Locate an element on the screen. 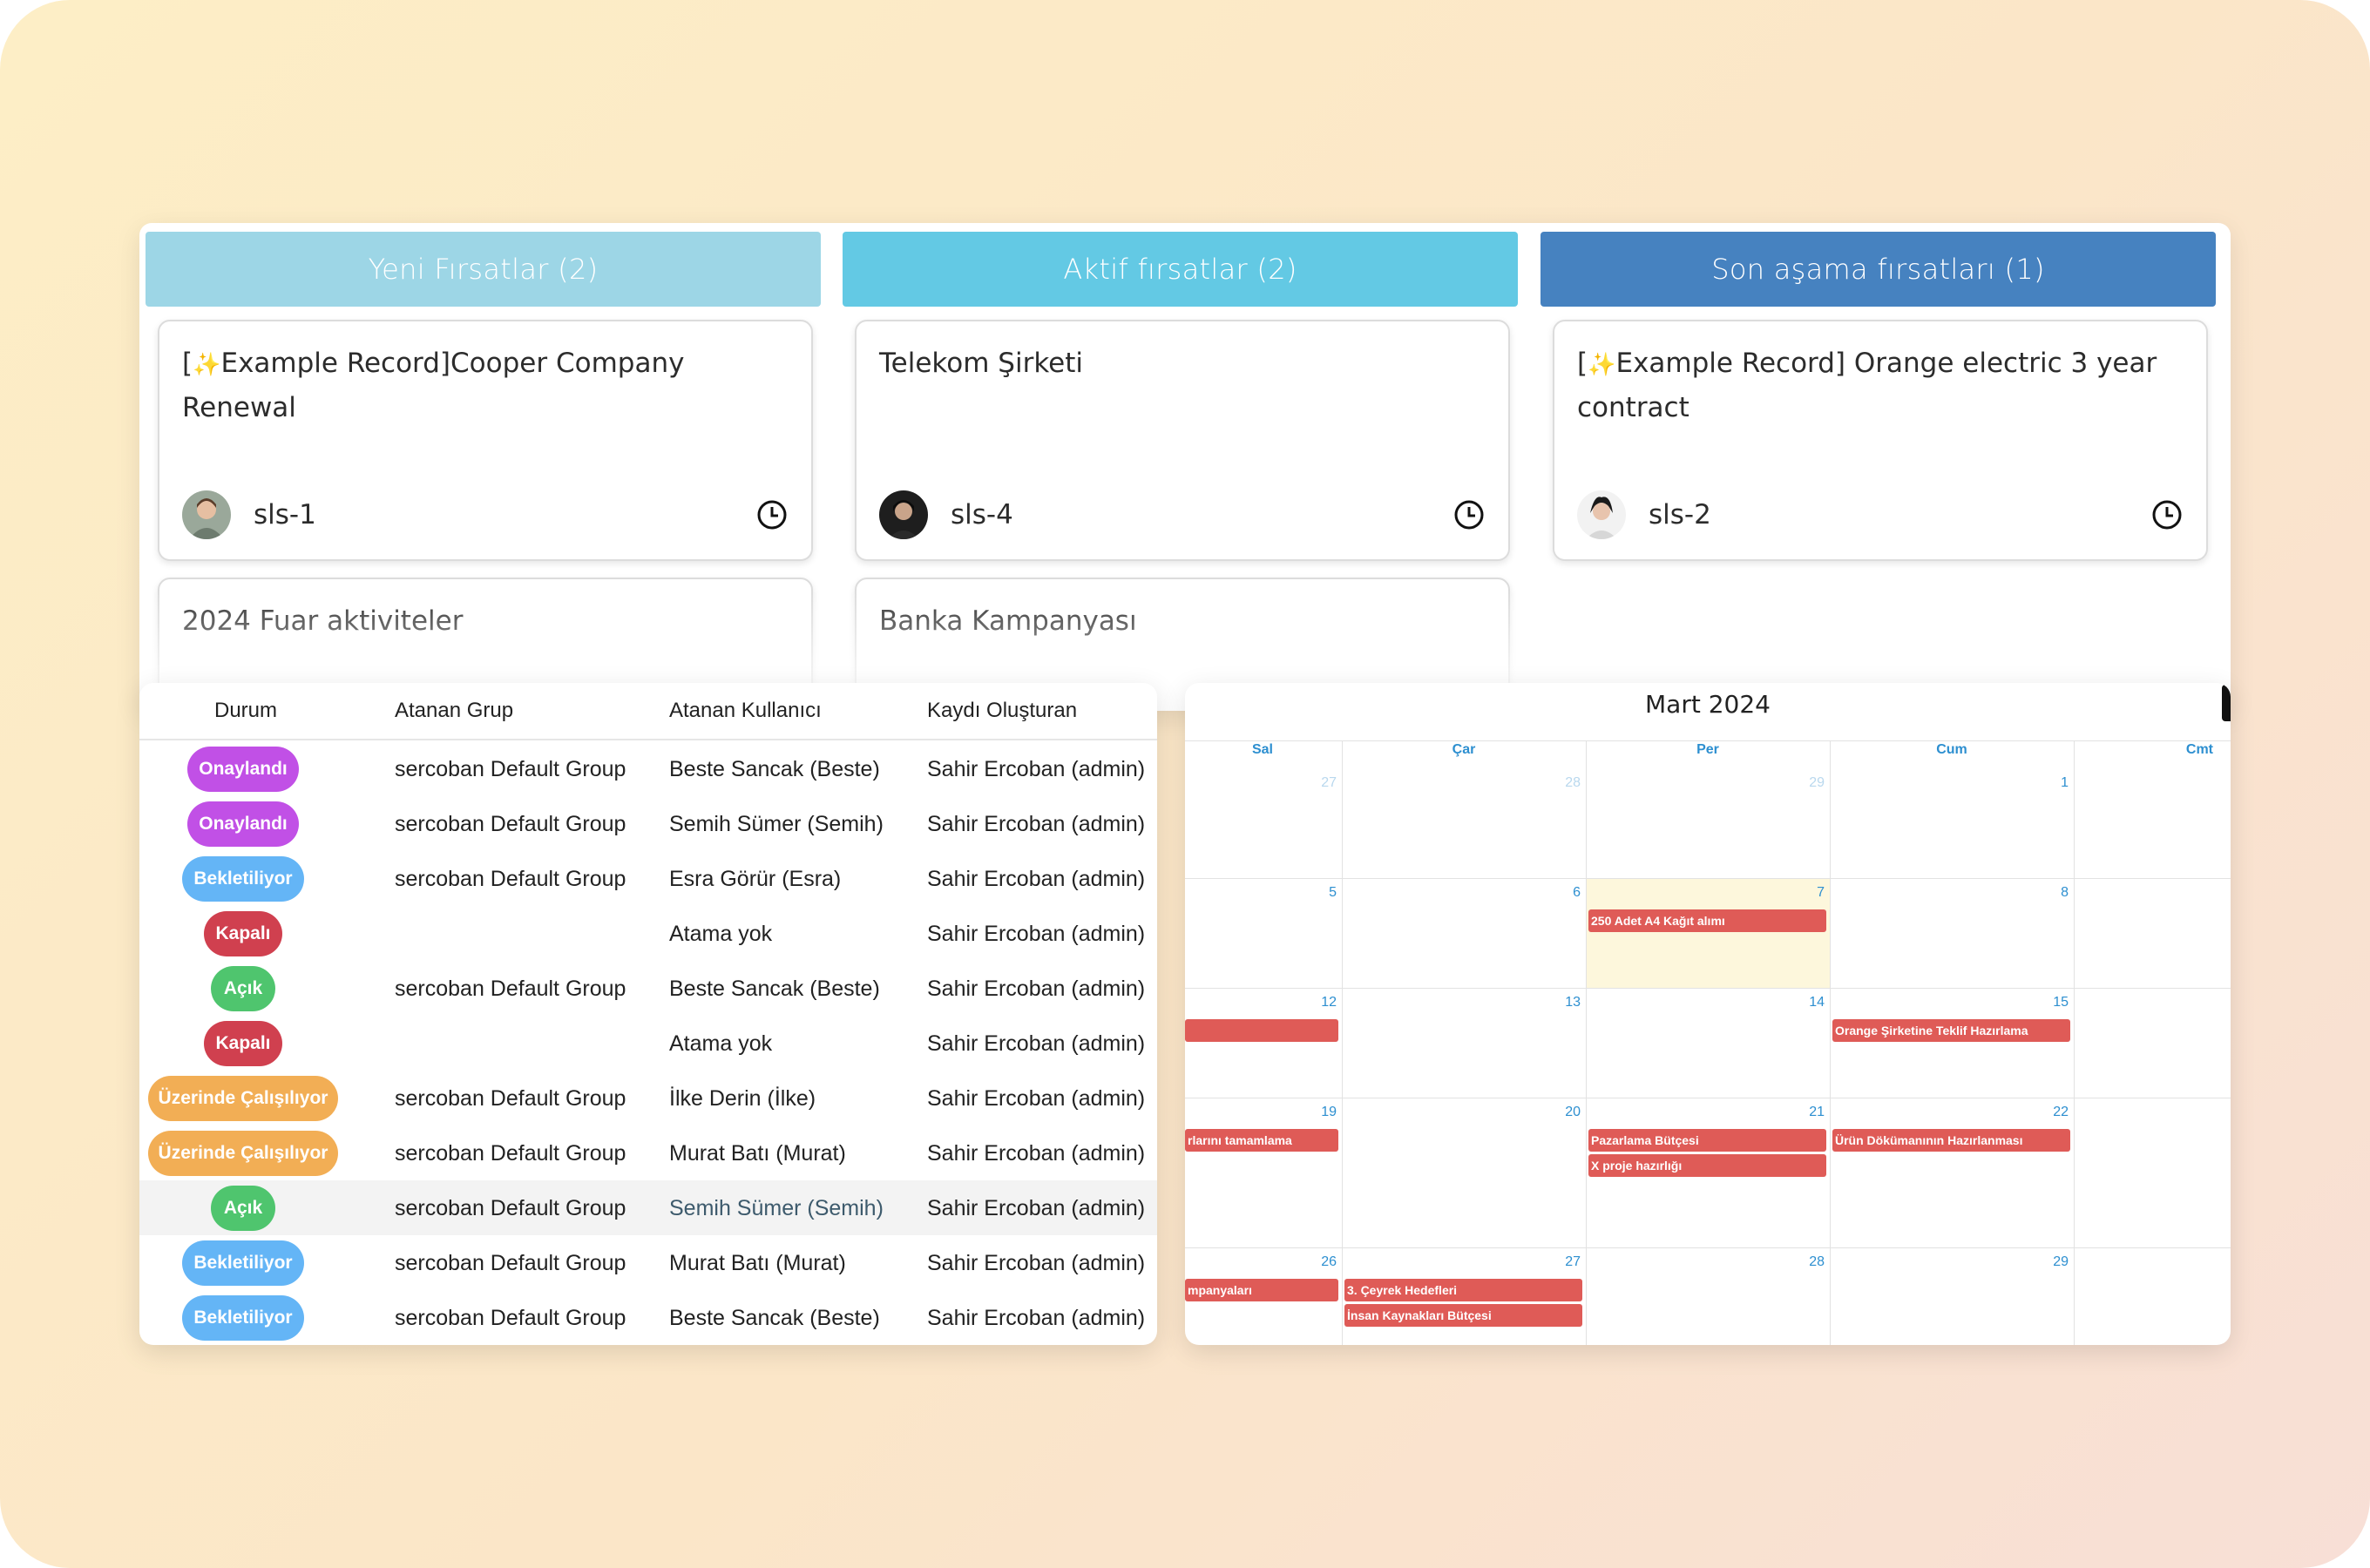 The height and width of the screenshot is (1568, 2370). day-number: 21 is located at coordinates (1808, 1113).